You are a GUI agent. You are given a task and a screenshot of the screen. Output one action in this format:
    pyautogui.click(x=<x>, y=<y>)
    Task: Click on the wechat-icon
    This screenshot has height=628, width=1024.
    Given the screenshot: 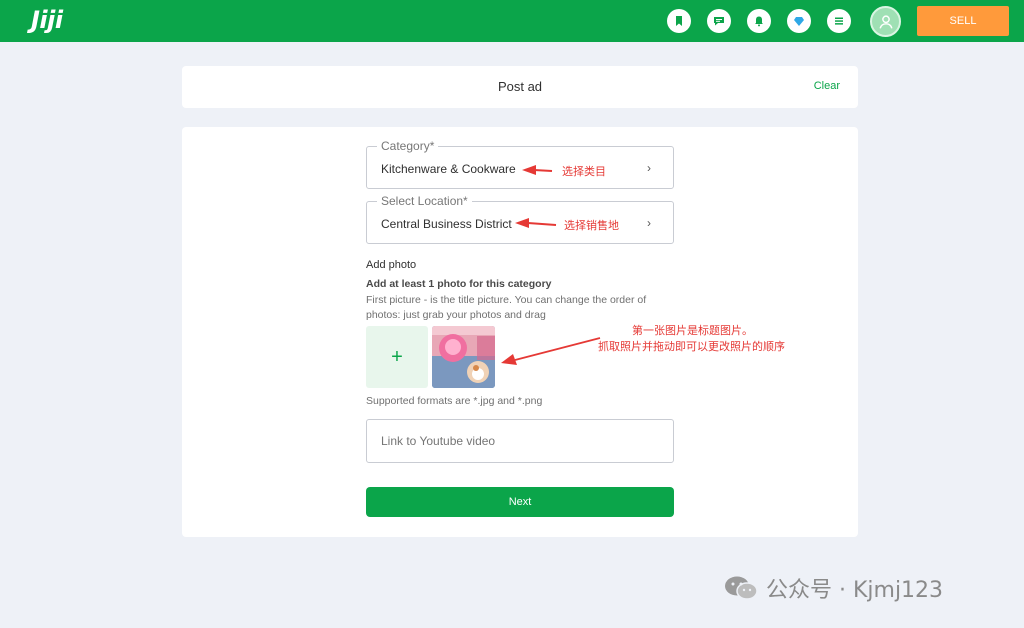 What is the action you would take?
    pyautogui.click(x=741, y=588)
    